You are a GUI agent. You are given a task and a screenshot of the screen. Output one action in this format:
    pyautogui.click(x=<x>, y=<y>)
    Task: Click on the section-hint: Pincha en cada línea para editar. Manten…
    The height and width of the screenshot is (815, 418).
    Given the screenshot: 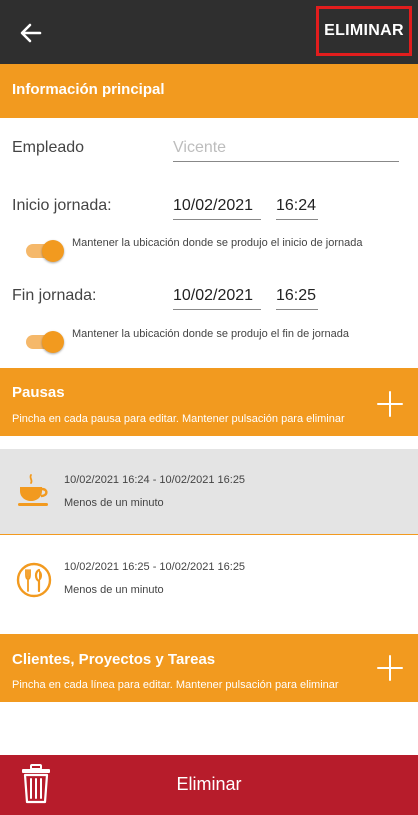 What is the action you would take?
    pyautogui.click(x=175, y=685)
    